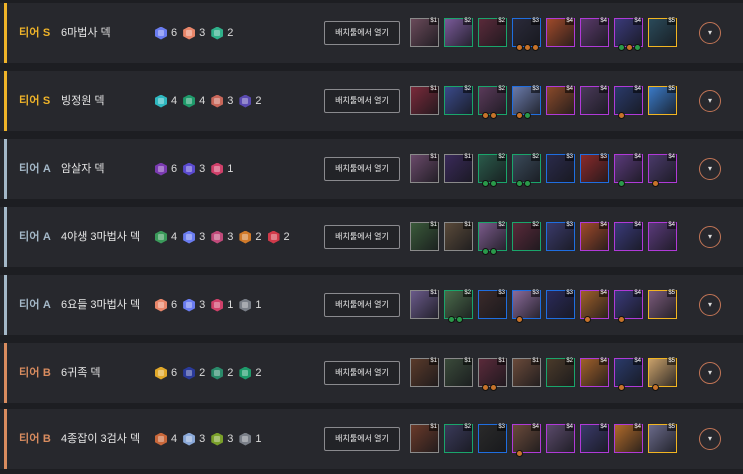 The width and height of the screenshot is (743, 474). I want to click on deck-row: 티어 S 빙정원 덱 4 4 3 2 배치툴에서 열기 $1 $2 $2 $3 $4 $4 $4 $5 ▾, so click(371, 101).